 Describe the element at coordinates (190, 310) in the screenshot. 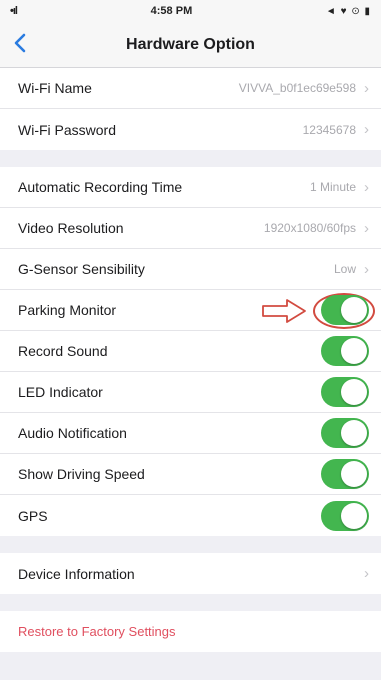

I see `parking-monitor-row: Parking Monitor` at that location.